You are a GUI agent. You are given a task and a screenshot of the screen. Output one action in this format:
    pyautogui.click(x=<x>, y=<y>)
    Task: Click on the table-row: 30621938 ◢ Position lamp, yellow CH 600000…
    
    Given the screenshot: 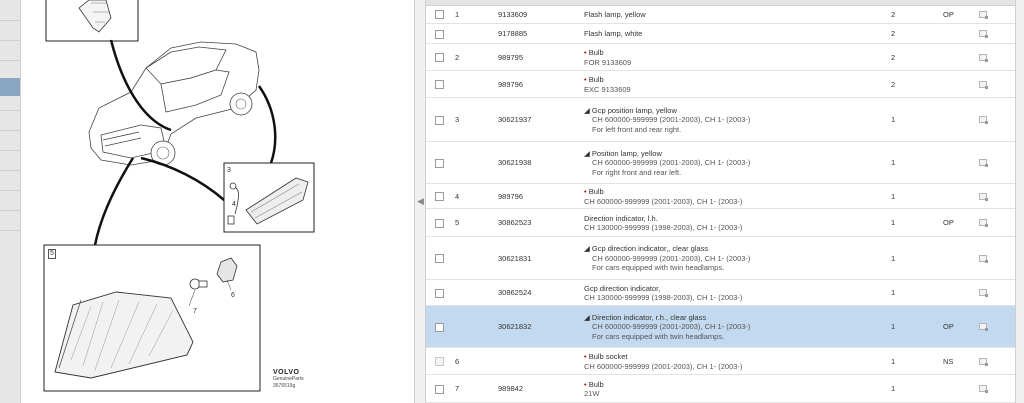 What is the action you would take?
    pyautogui.click(x=720, y=163)
    